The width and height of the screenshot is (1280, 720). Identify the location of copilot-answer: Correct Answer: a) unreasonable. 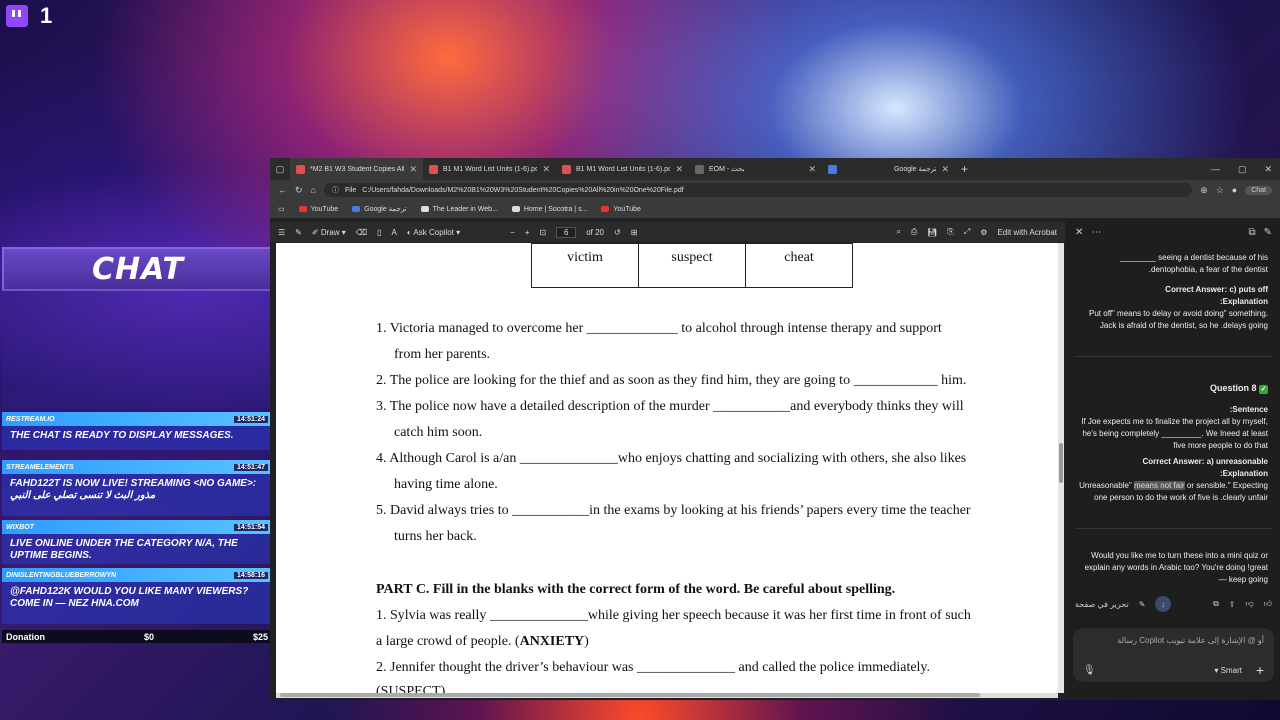
(1205, 461).